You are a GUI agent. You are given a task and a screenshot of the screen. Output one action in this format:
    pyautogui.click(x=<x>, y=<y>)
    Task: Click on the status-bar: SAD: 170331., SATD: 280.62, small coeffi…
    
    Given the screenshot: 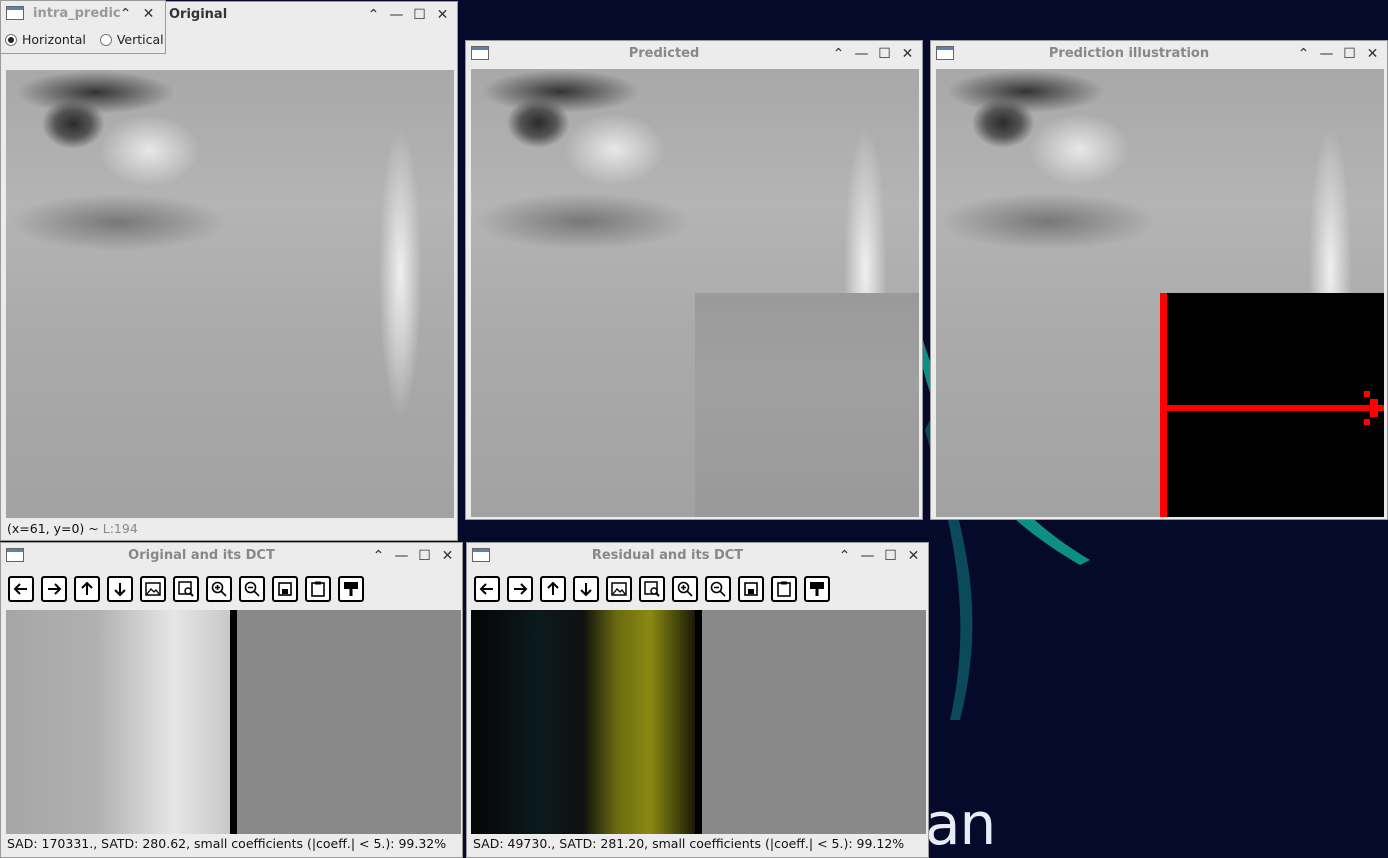 What is the action you would take?
    pyautogui.click(x=227, y=843)
    